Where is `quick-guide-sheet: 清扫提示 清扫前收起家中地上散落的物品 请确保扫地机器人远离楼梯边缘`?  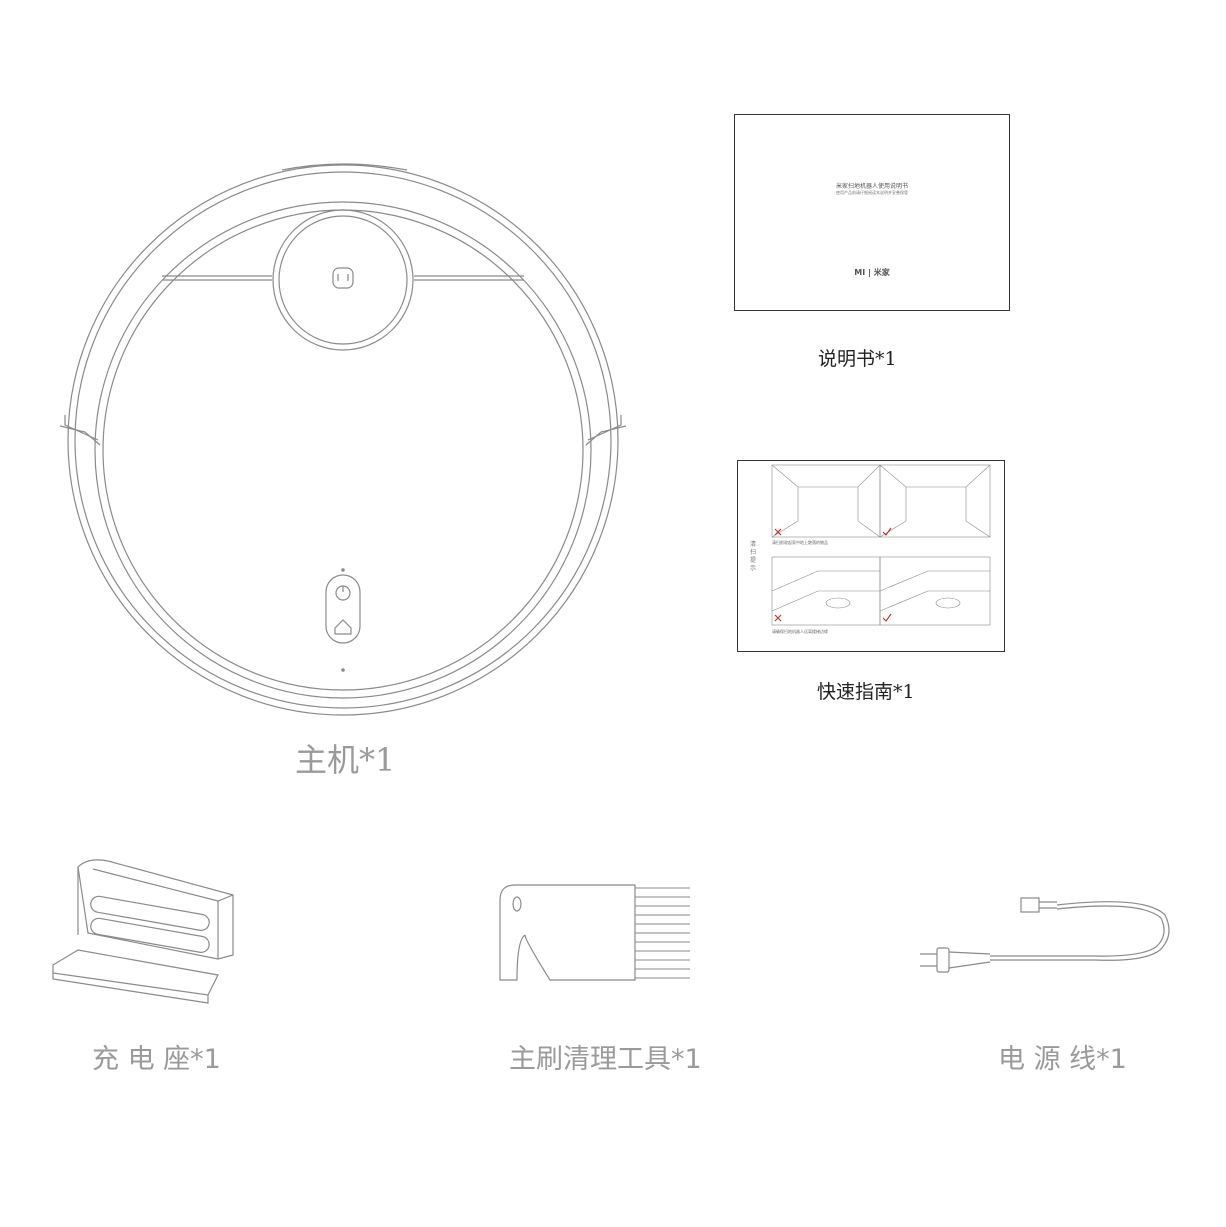
quick-guide-sheet: 清扫提示 清扫前收起家中地上散落的物品 请确保扫地机器人远离楼梯边缘 is located at coordinates (871, 556).